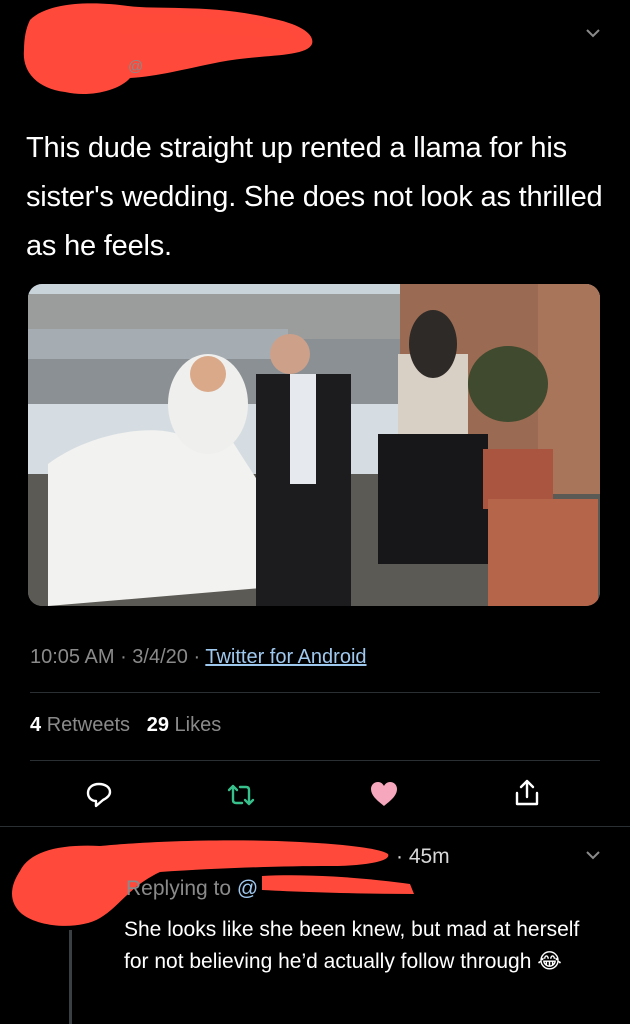 Image resolution: width=630 pixels, height=1024 pixels. I want to click on heart-icon, so click(384, 794).